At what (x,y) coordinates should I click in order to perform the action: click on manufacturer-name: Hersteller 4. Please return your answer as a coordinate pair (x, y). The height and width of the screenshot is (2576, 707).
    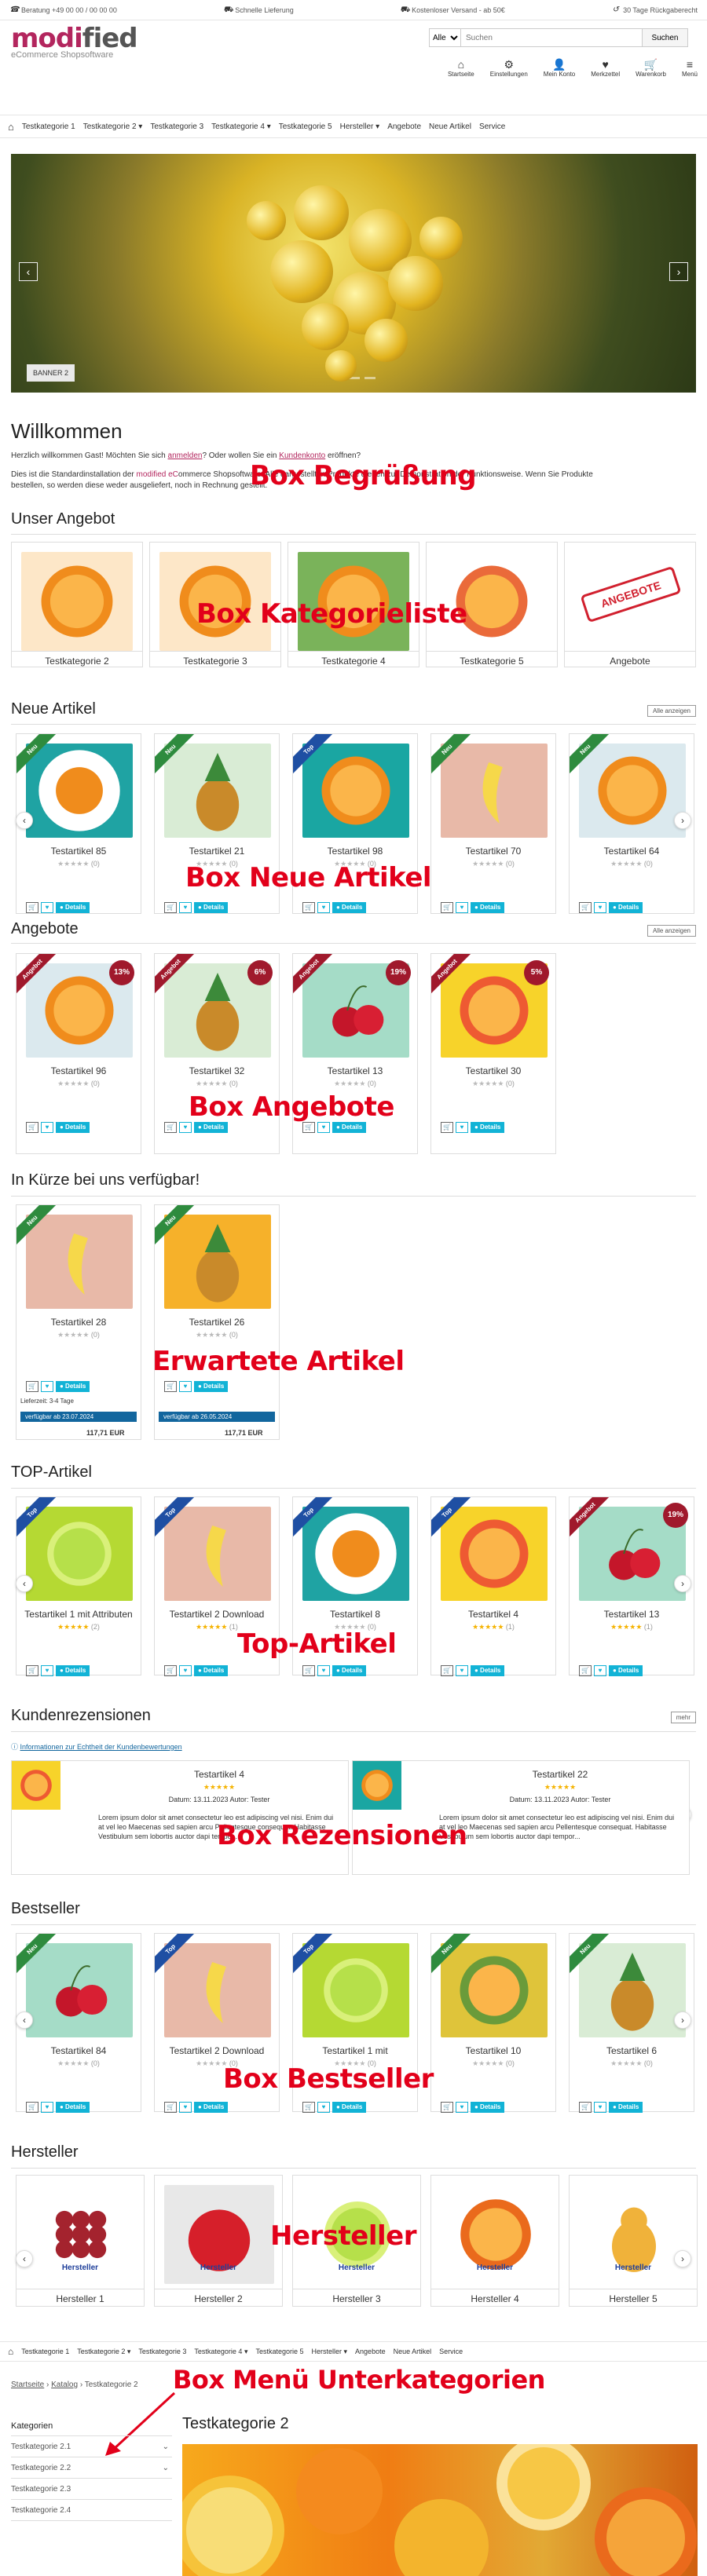
    Looking at the image, I should click on (495, 2296).